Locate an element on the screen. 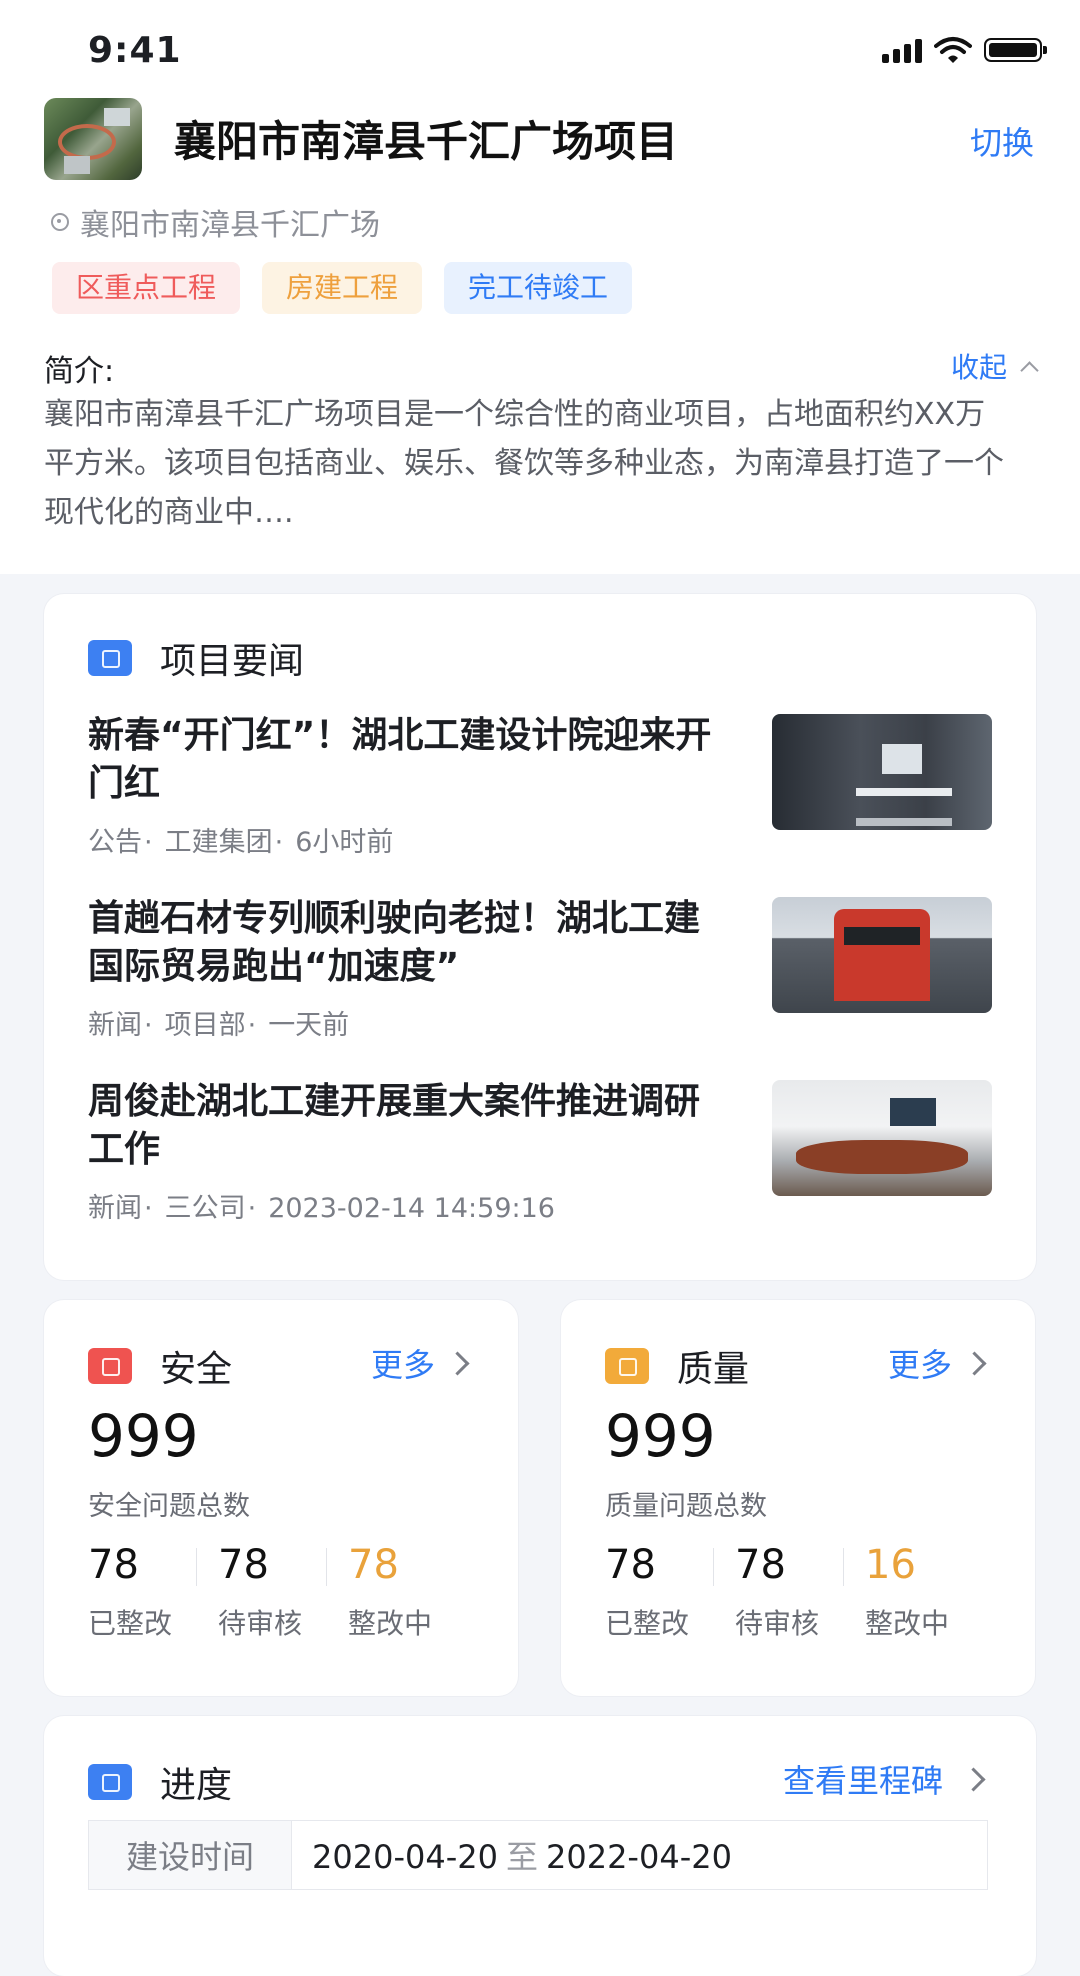 Image resolution: width=1080 pixels, height=1976 pixels. news-card-header: 项目要闻 is located at coordinates (196, 658).